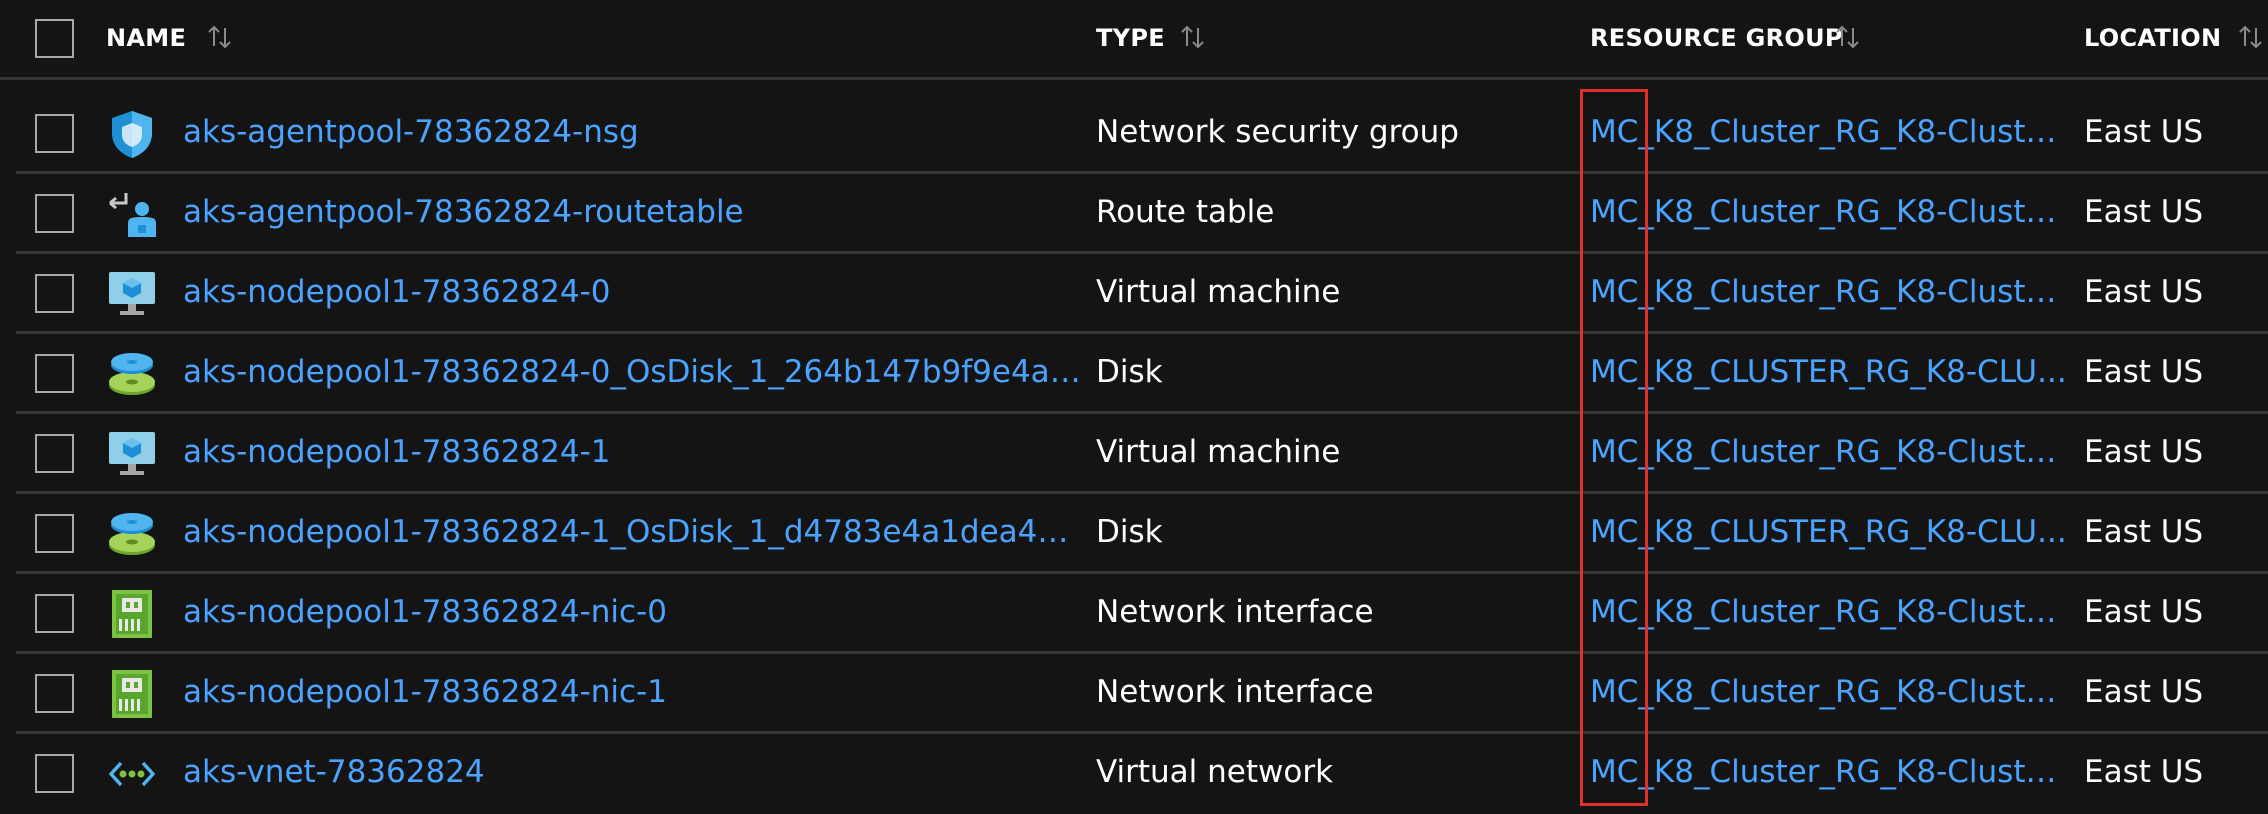 Image resolution: width=2268 pixels, height=814 pixels. I want to click on sort-resource-group-icon, so click(1848, 37).